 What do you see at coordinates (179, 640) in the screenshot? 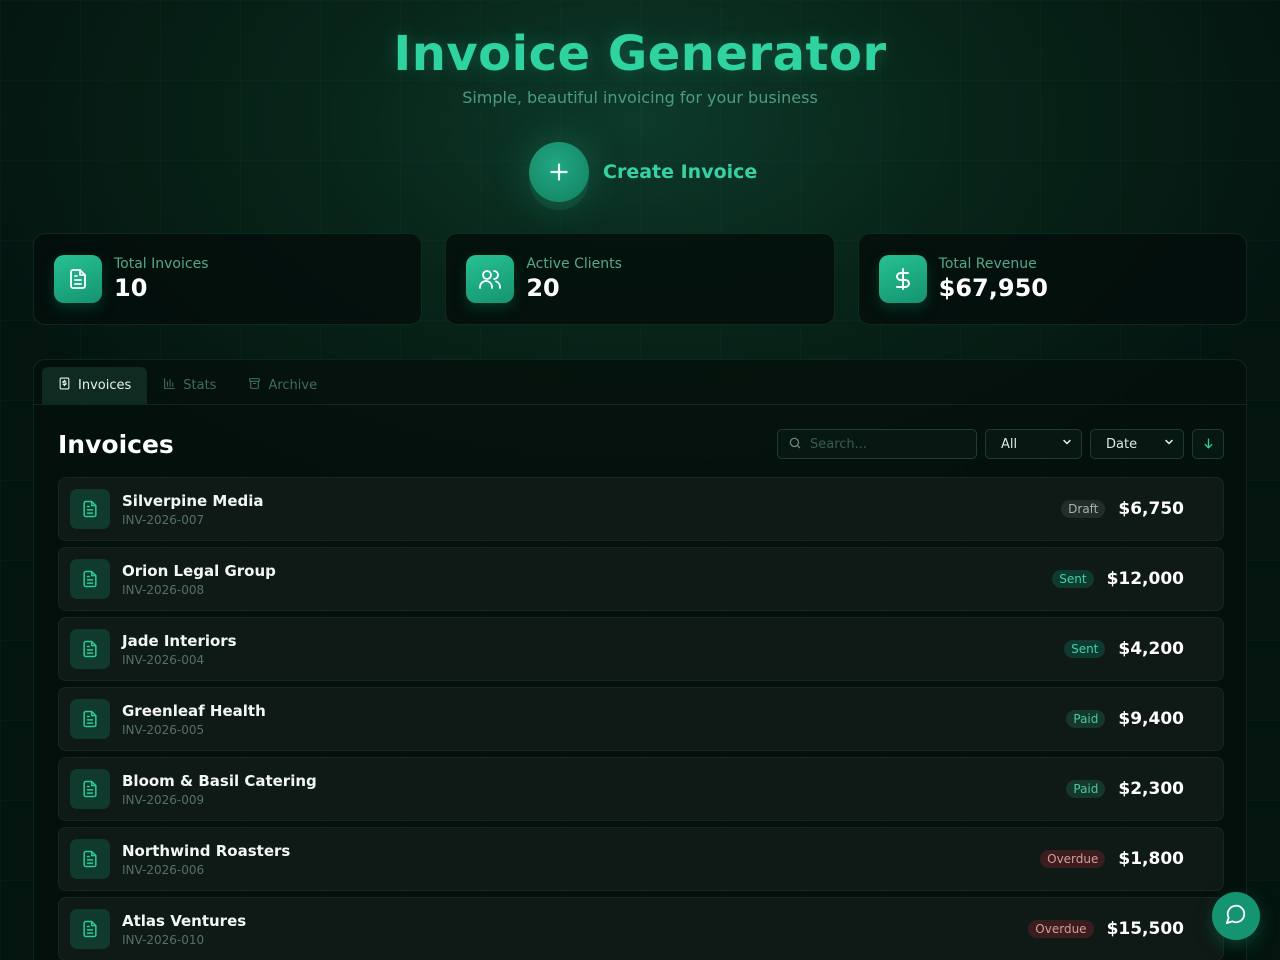
I see `client-name: Jade Interiors` at bounding box center [179, 640].